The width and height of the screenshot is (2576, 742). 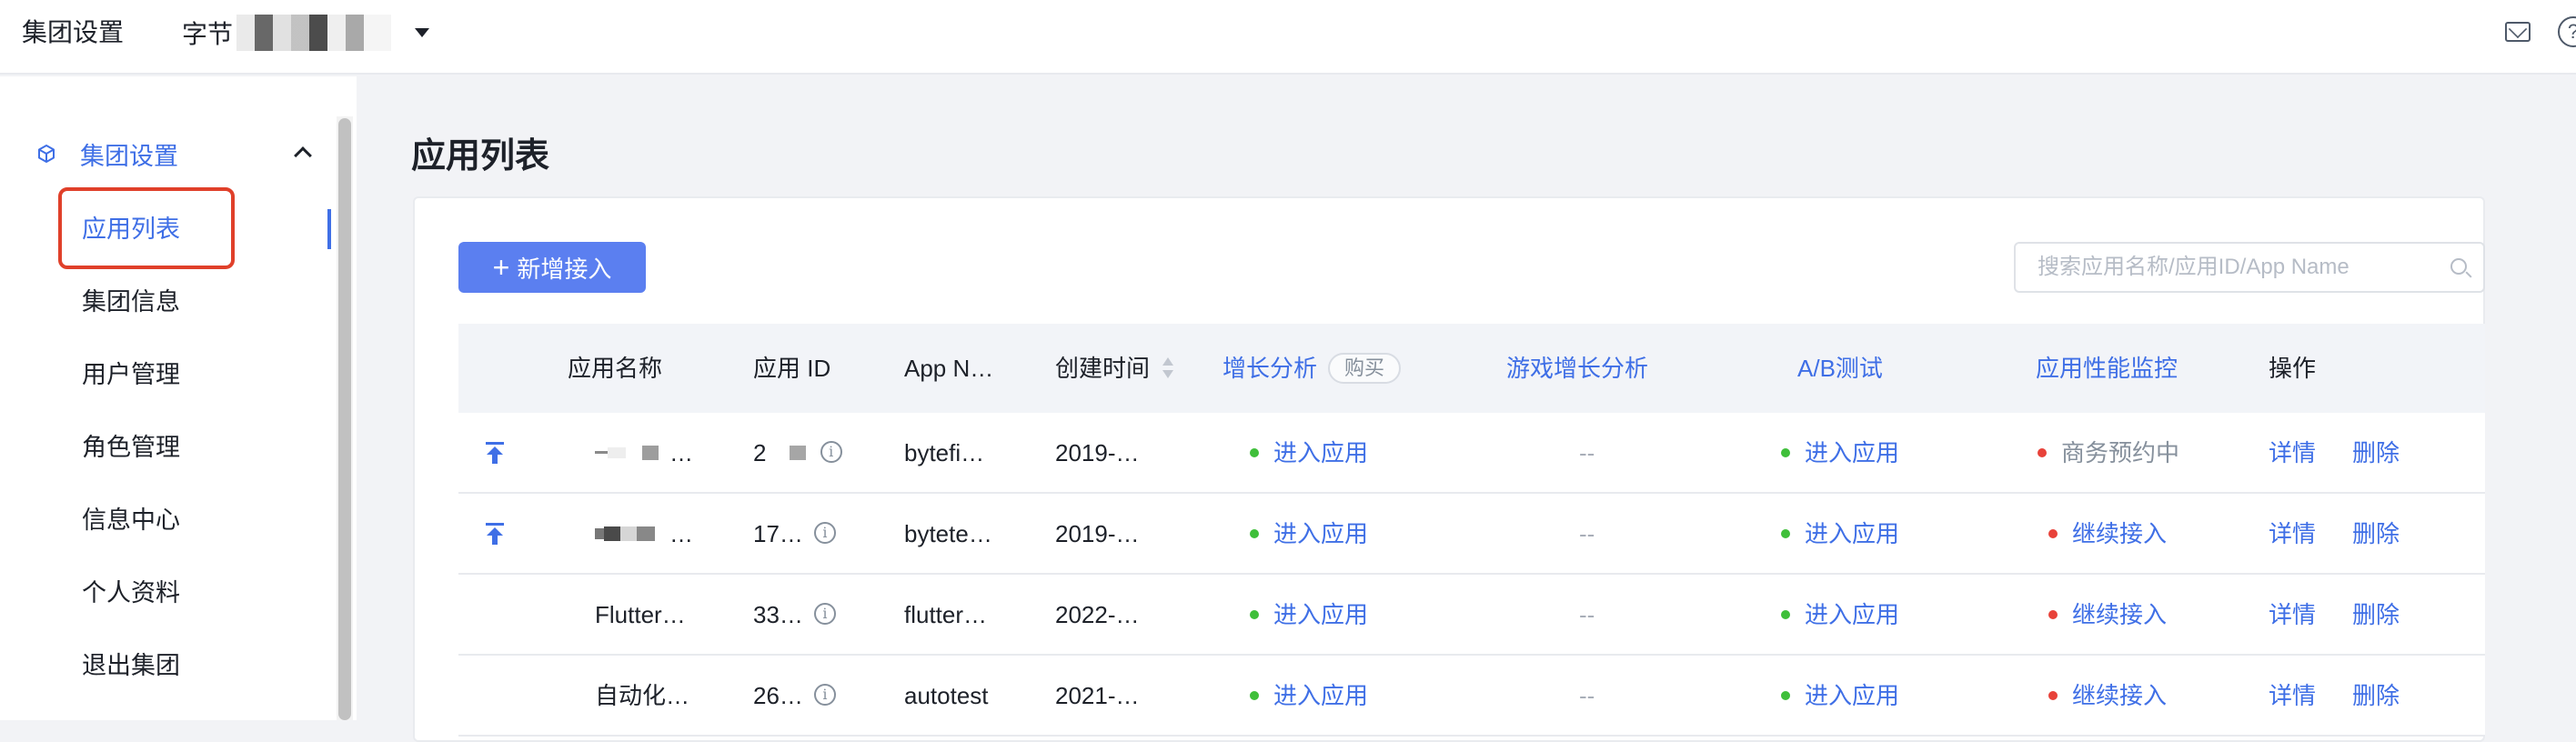 What do you see at coordinates (552, 267) in the screenshot?
I see `add-app-button: + 新增接入` at bounding box center [552, 267].